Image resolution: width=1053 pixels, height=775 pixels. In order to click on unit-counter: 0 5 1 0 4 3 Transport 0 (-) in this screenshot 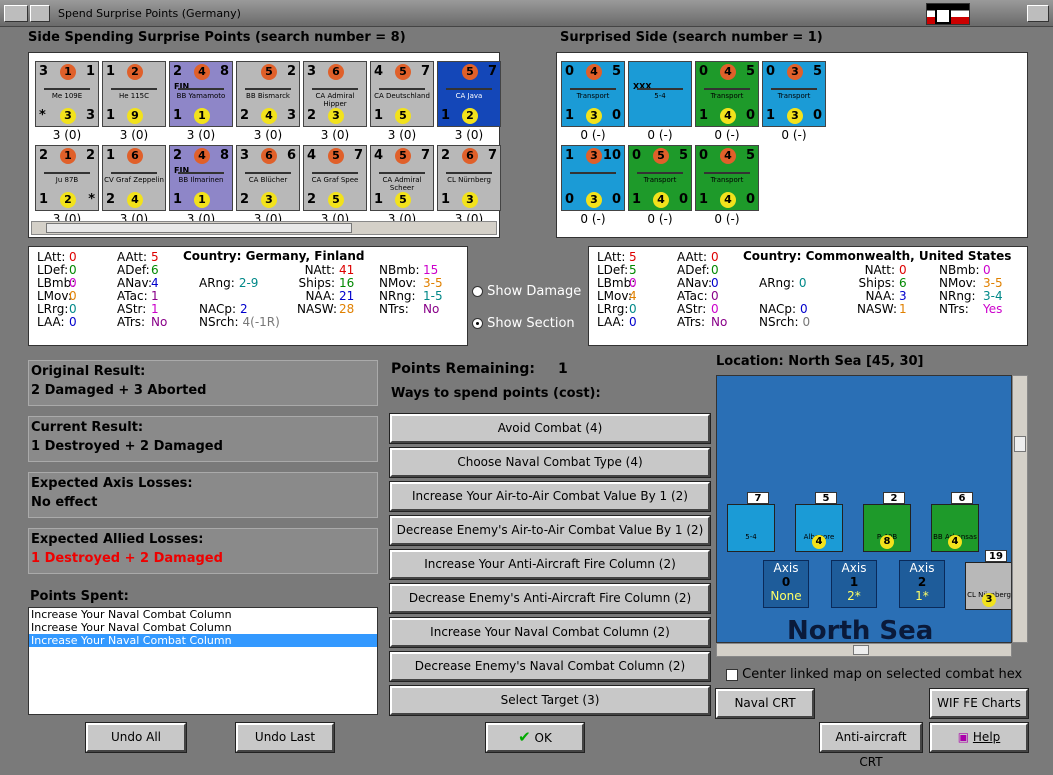, I will do `click(593, 102)`.